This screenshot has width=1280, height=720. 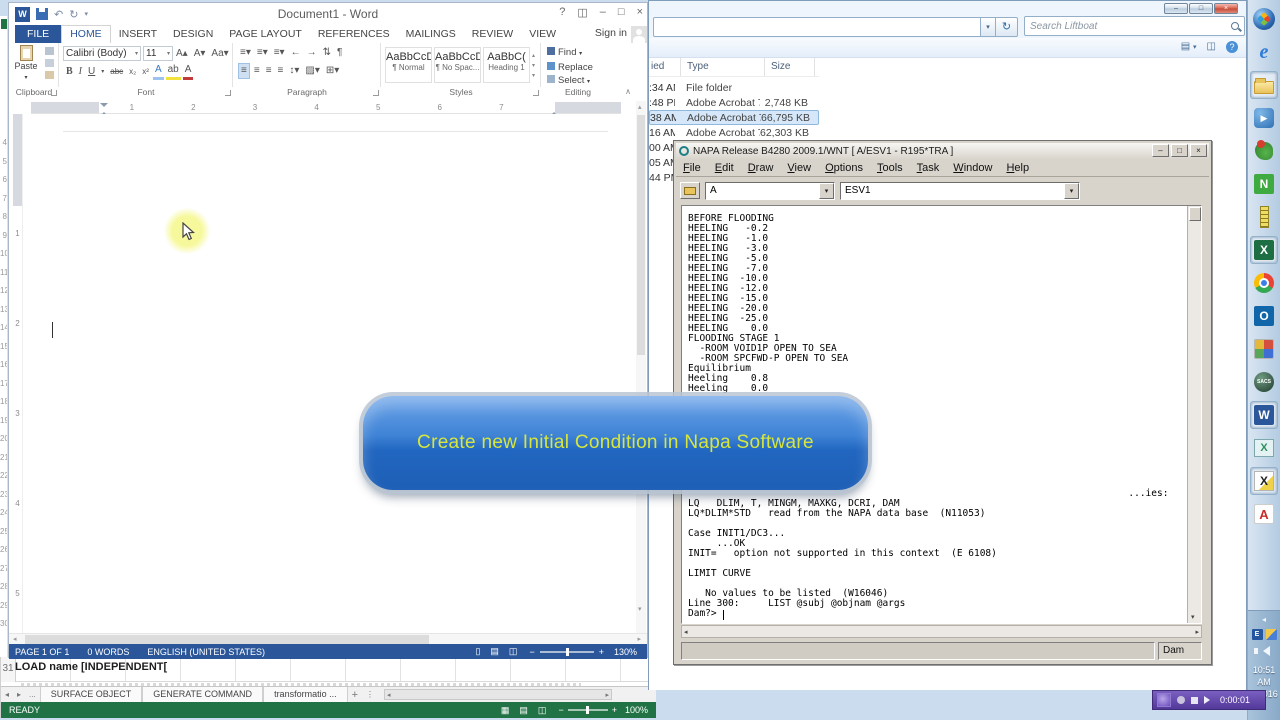 What do you see at coordinates (1160, 150) in the screenshot?
I see `napa-minimize-button: –` at bounding box center [1160, 150].